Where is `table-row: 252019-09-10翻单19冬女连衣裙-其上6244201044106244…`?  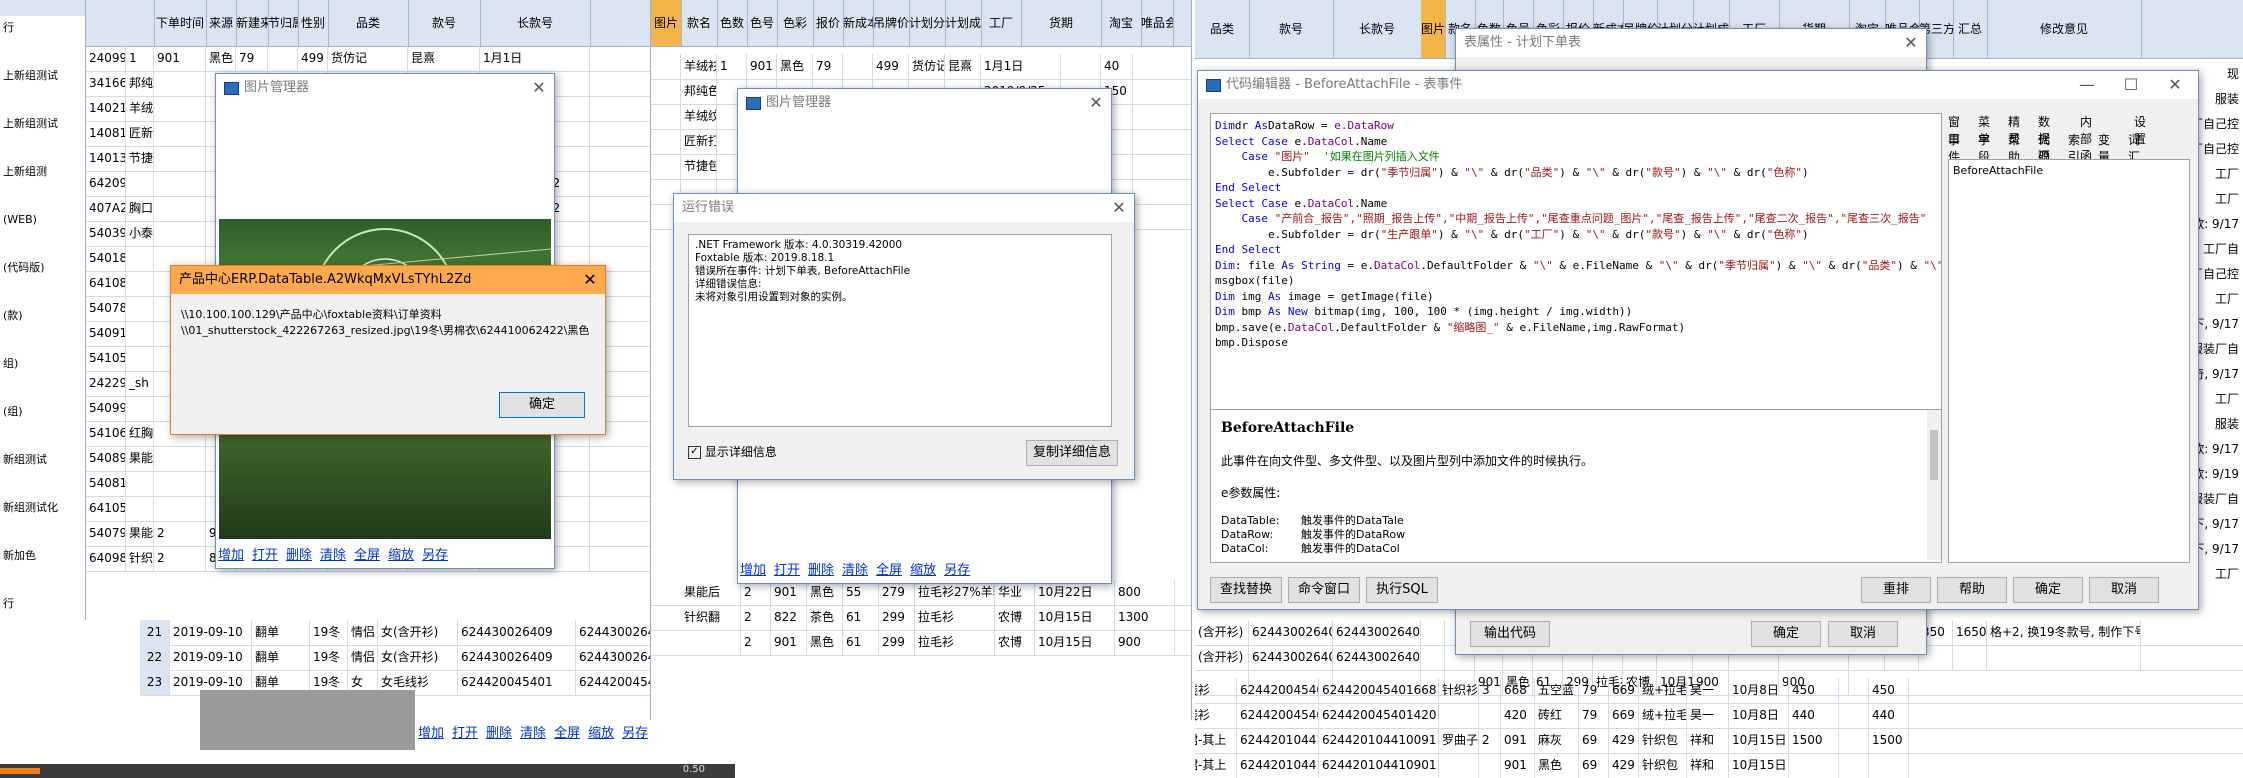 table-row: 252019-09-10翻单19冬女连衣裙-其上6244201044106244… is located at coordinates (1719, 741).